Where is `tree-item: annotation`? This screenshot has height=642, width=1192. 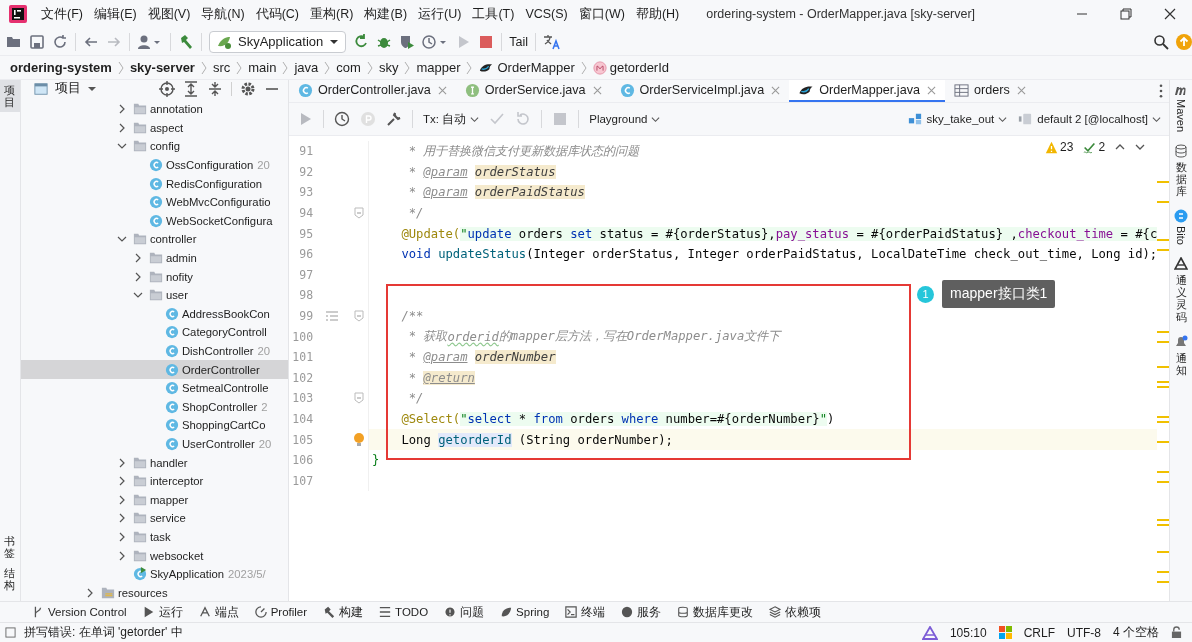 tree-item: annotation is located at coordinates (154, 109).